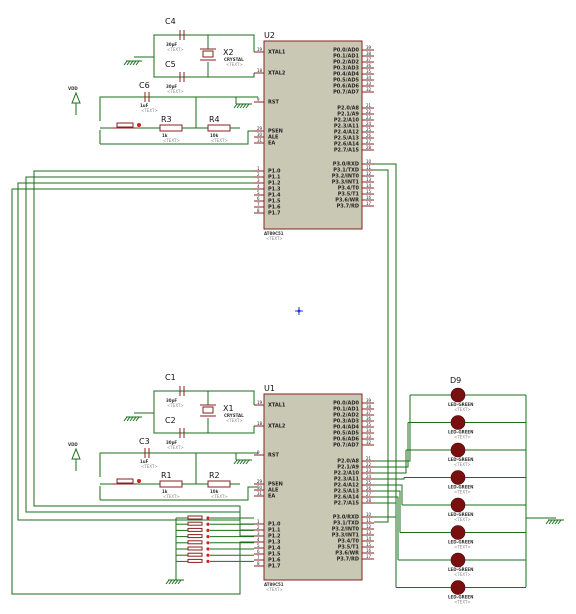 Image resolution: width=576 pixels, height=614 pixels. Describe the element at coordinates (369, 538) in the screenshot. I see `pin-number: 14` at that location.